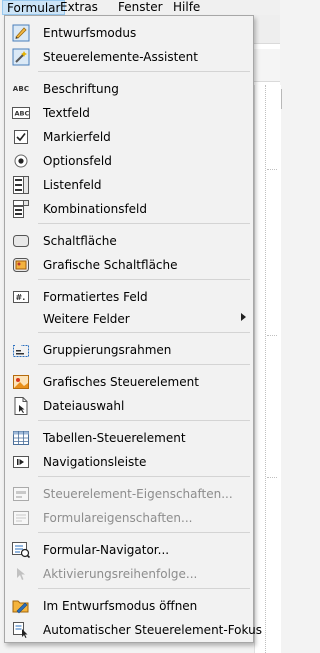 The width and height of the screenshot is (320, 653). I want to click on menu-item-label: Navigationsleiste, so click(95, 462).